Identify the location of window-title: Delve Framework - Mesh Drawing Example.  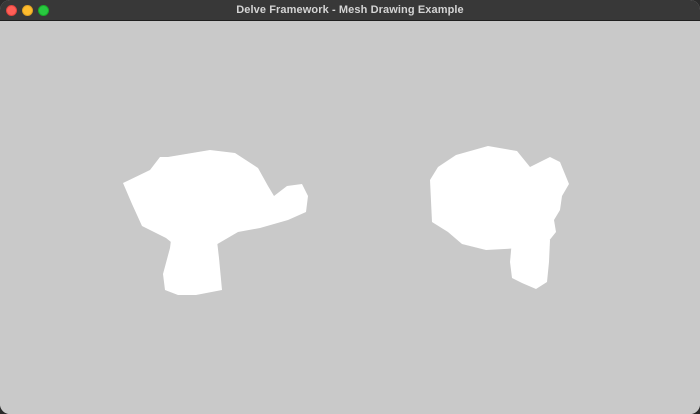
(350, 10).